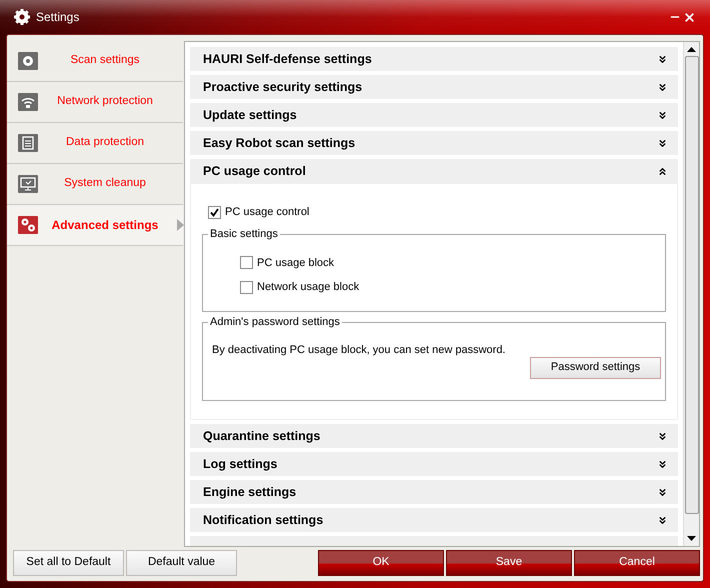 The width and height of the screenshot is (710, 588). Describe the element at coordinates (689, 17) in the screenshot. I see `close-icon` at that location.